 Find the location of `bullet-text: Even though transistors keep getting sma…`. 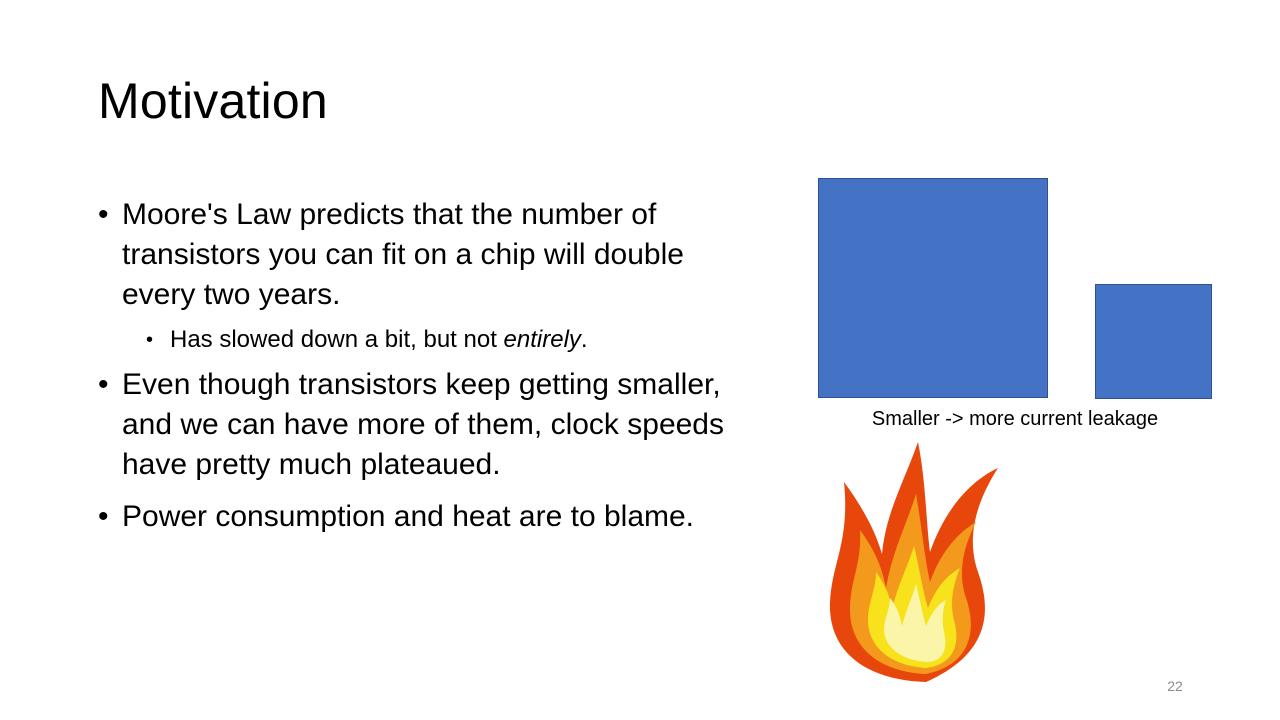

bullet-text: Even though transistors keep getting sma… is located at coordinates (423, 424).